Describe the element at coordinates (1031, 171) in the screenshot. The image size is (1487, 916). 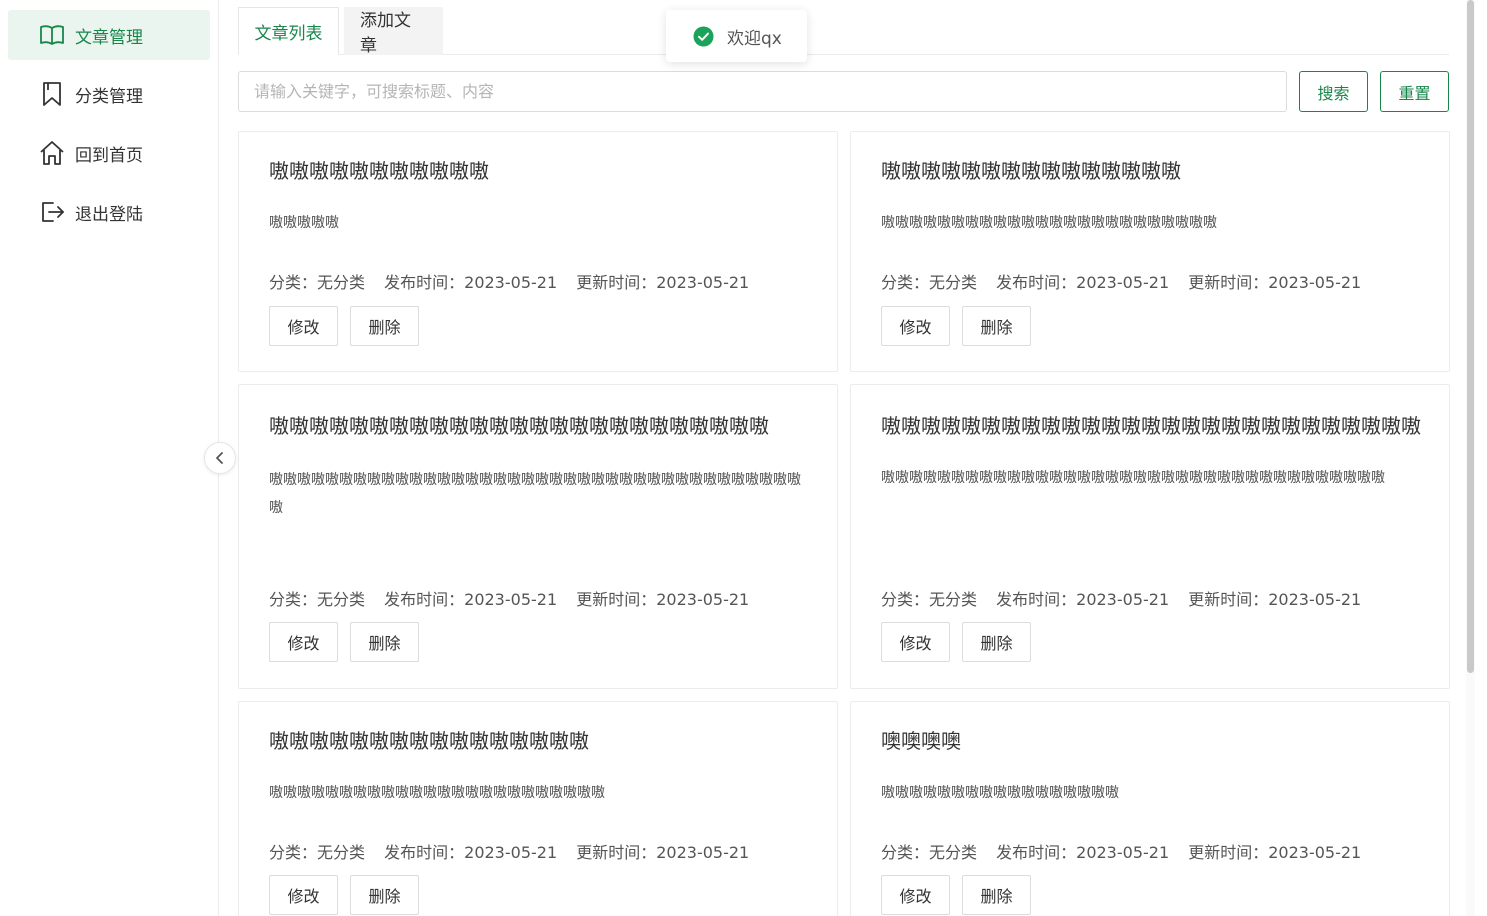
I see `article-title: 嗷嗷嗷嗷嗷嗷嗷嗷嗷嗷嗷嗷嗷嗷嗷` at that location.